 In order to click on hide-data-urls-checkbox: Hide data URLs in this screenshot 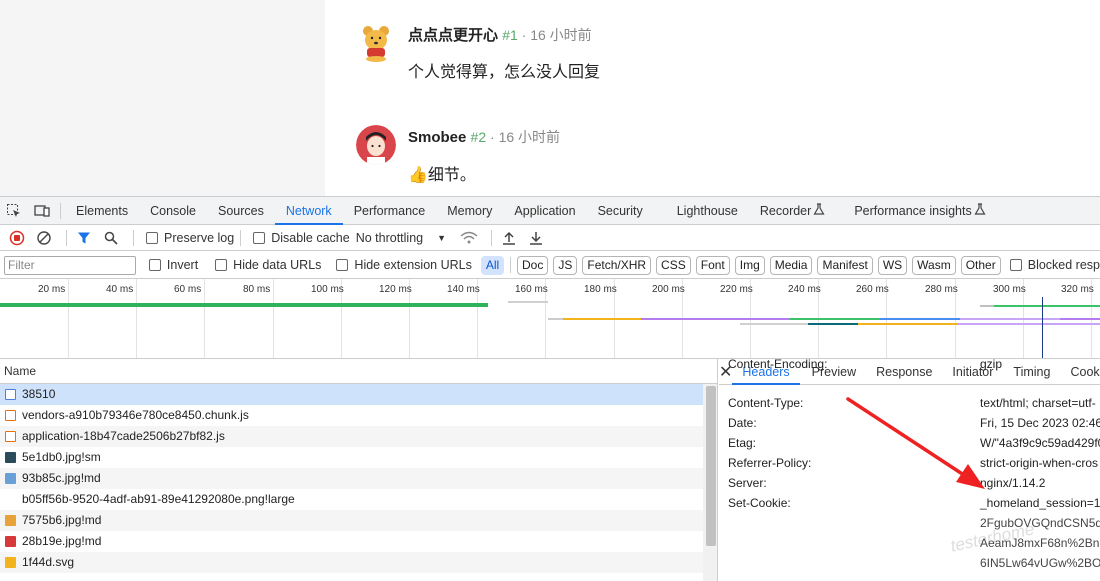, I will do `click(268, 265)`.